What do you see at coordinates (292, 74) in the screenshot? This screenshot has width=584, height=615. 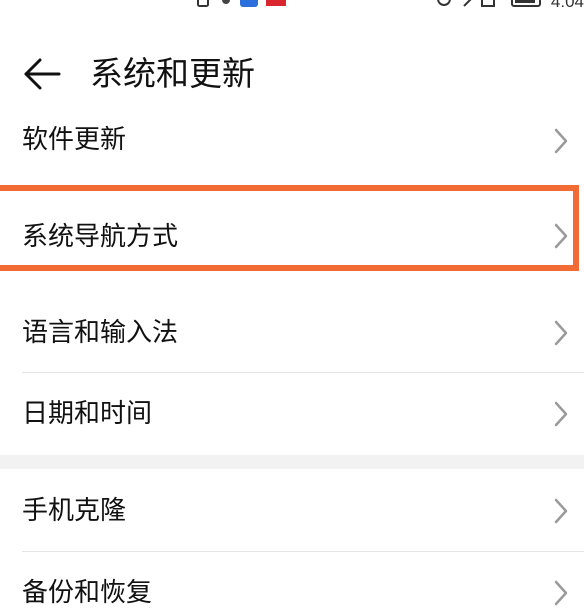 I see `top-app-bar: 系统和更新` at bounding box center [292, 74].